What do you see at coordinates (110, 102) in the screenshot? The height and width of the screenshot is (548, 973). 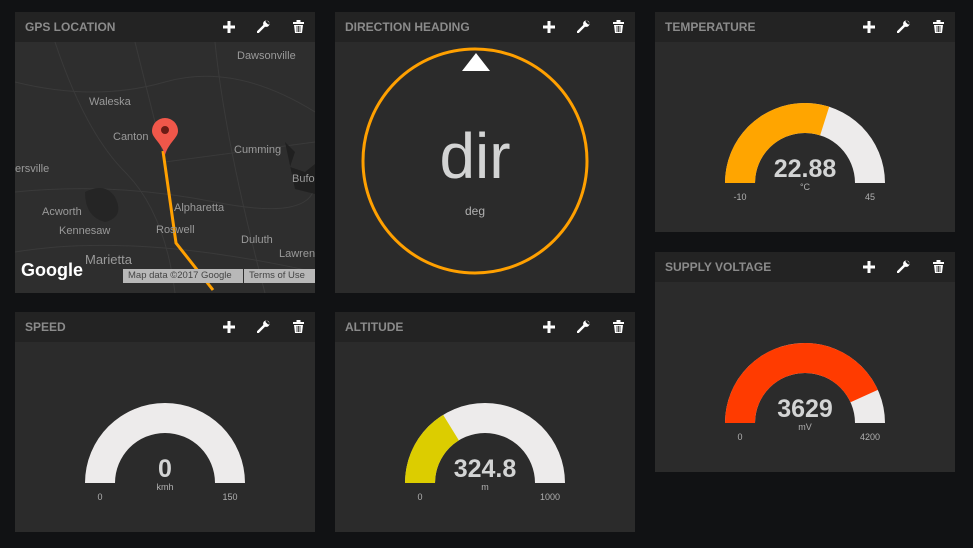 I see `map-place: Waleska` at bounding box center [110, 102].